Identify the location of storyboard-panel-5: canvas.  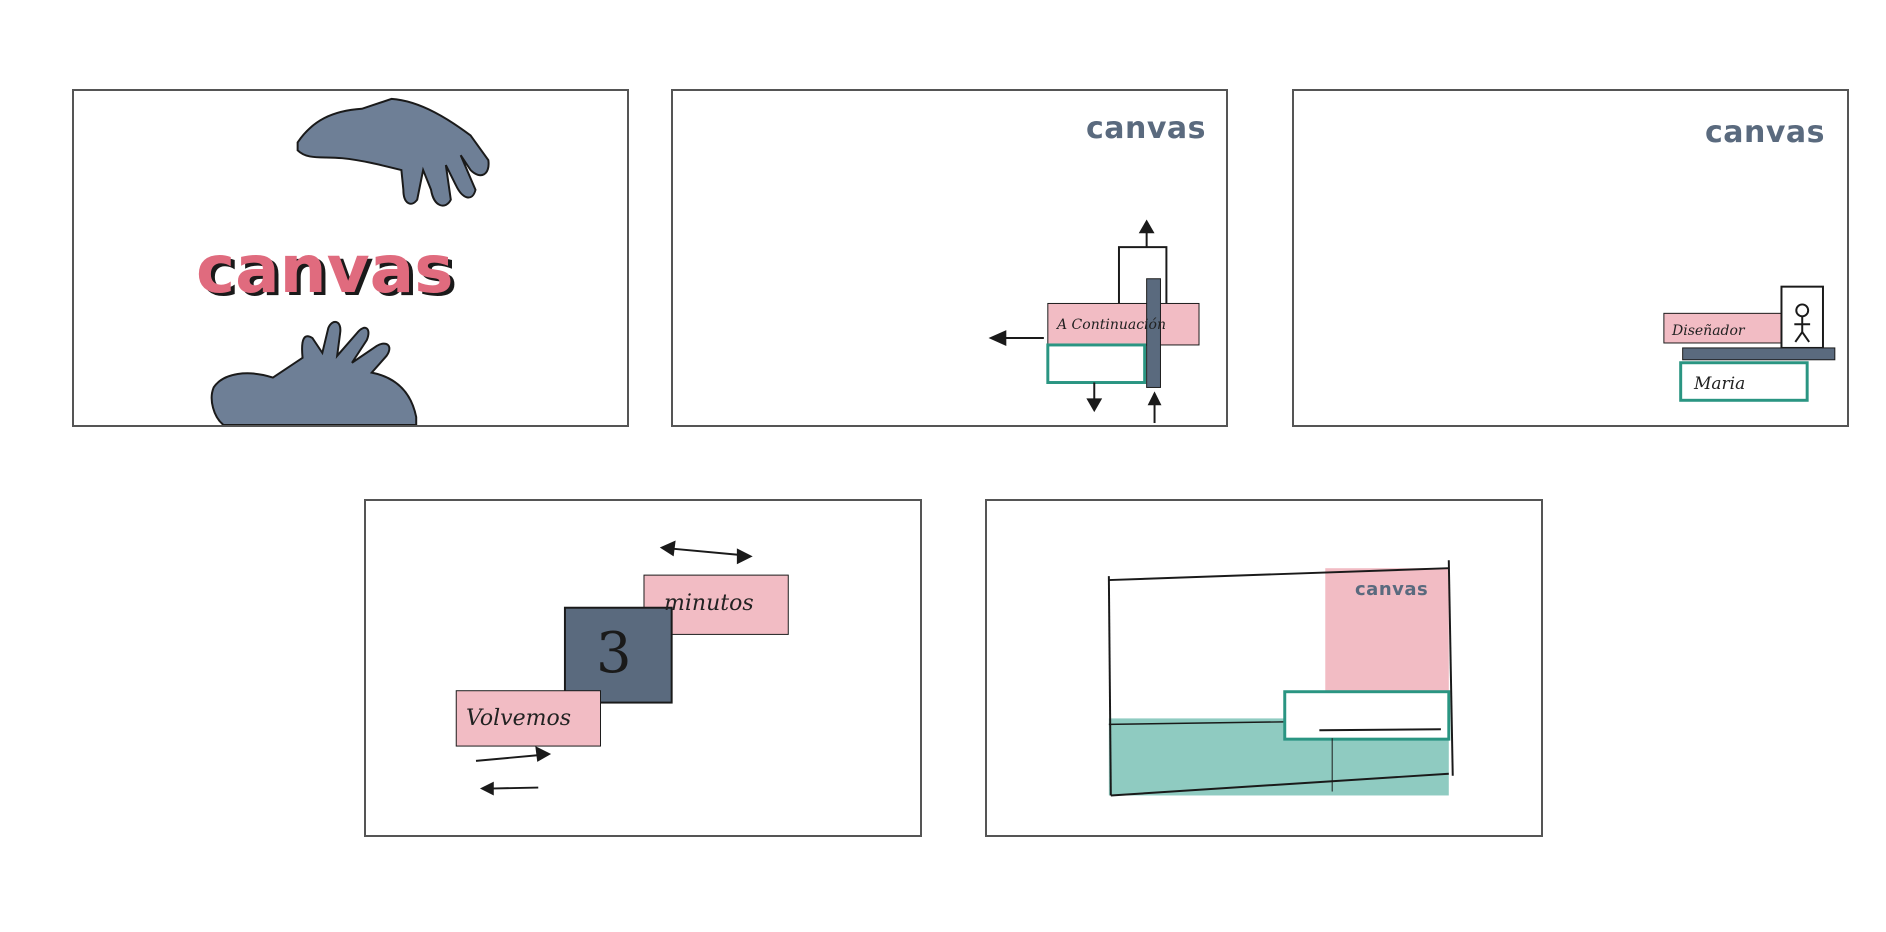
(1264, 668).